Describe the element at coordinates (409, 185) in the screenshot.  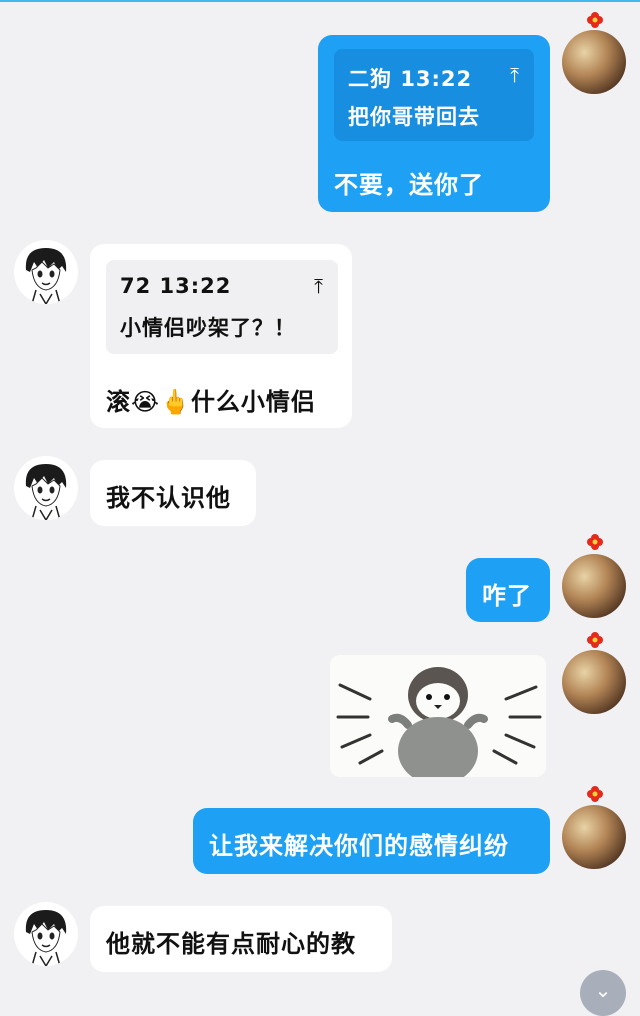
I see `message-text: 不要，送你了` at that location.